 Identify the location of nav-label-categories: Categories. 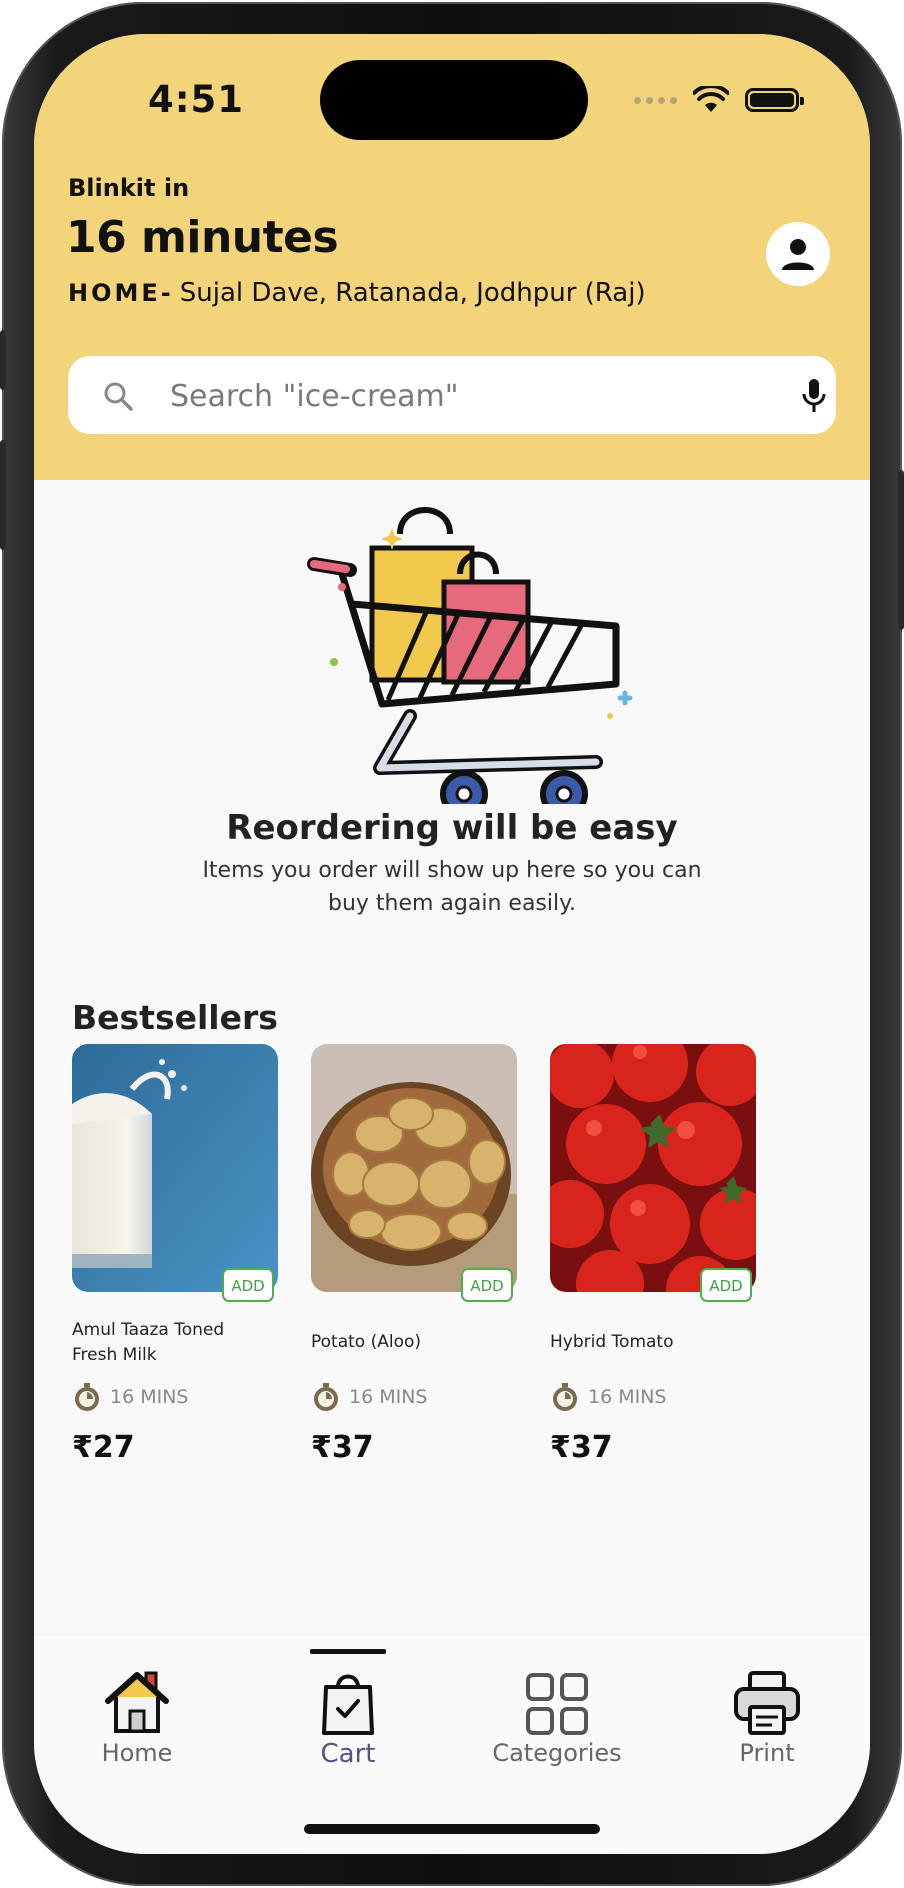
(557, 1753).